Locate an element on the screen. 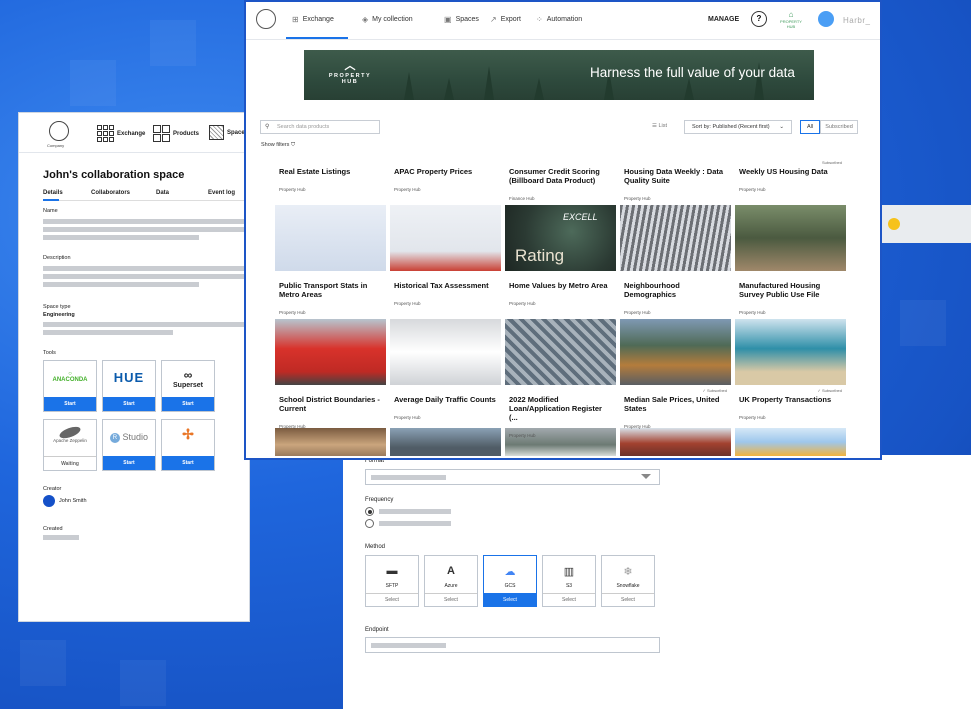 This screenshot has width=971, height=709. filter-all-button: All is located at coordinates (810, 127).